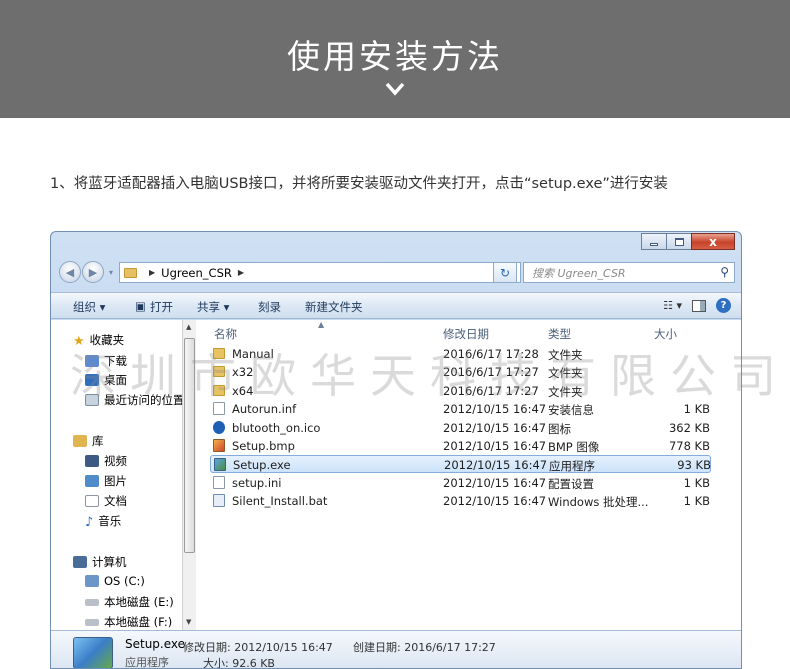 Image resolution: width=790 pixels, height=669 pixels. I want to click on file-row: Setup.bmp 2012/10/15 16:47 BMP 图像 778 KB, so click(460, 446).